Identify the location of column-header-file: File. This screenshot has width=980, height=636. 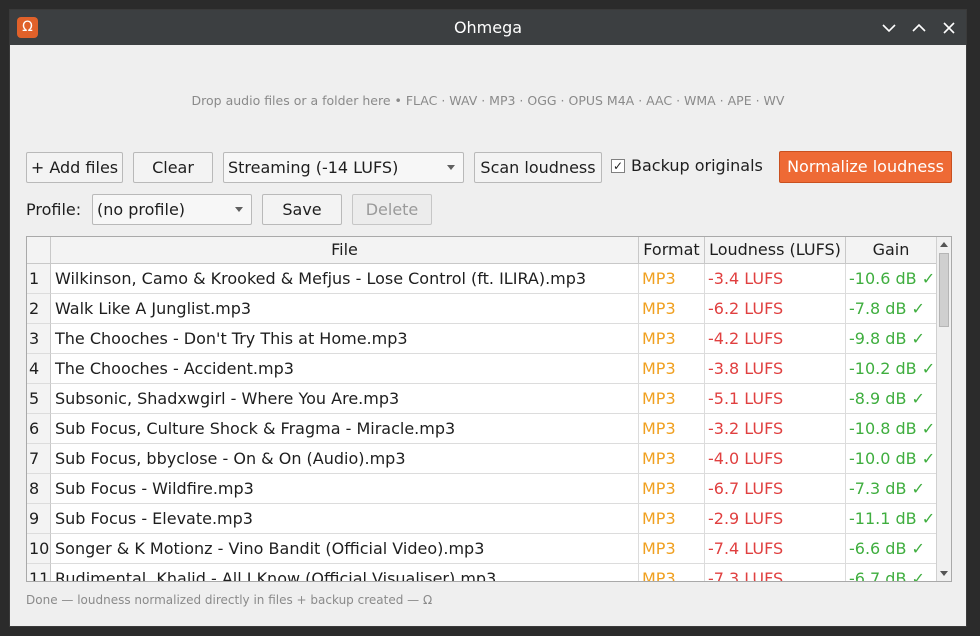
(345, 250).